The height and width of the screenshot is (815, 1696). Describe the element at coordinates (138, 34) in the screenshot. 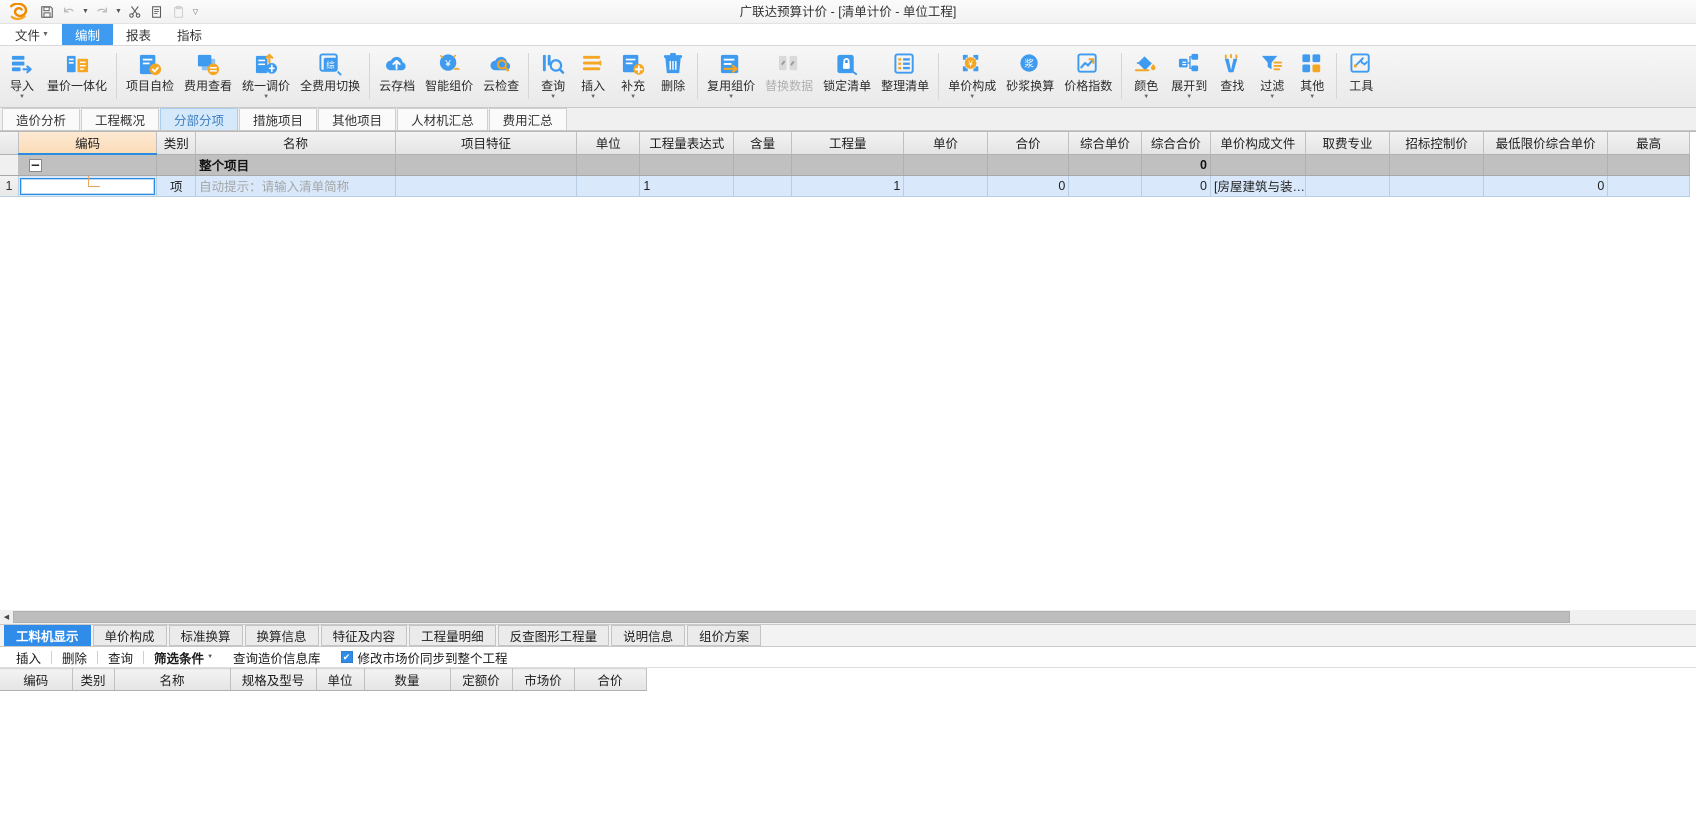

I see `menu-item-report: 报表` at that location.